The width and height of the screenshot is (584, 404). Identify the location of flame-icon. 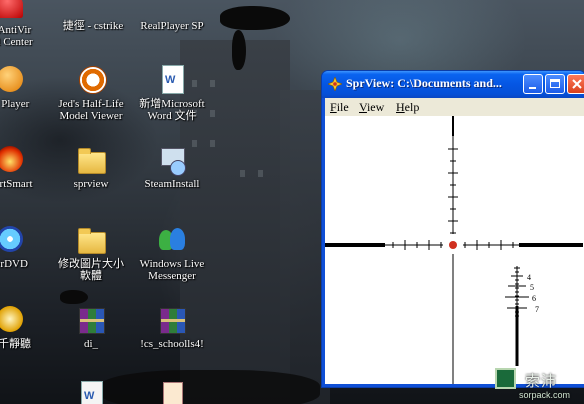
(12, 160).